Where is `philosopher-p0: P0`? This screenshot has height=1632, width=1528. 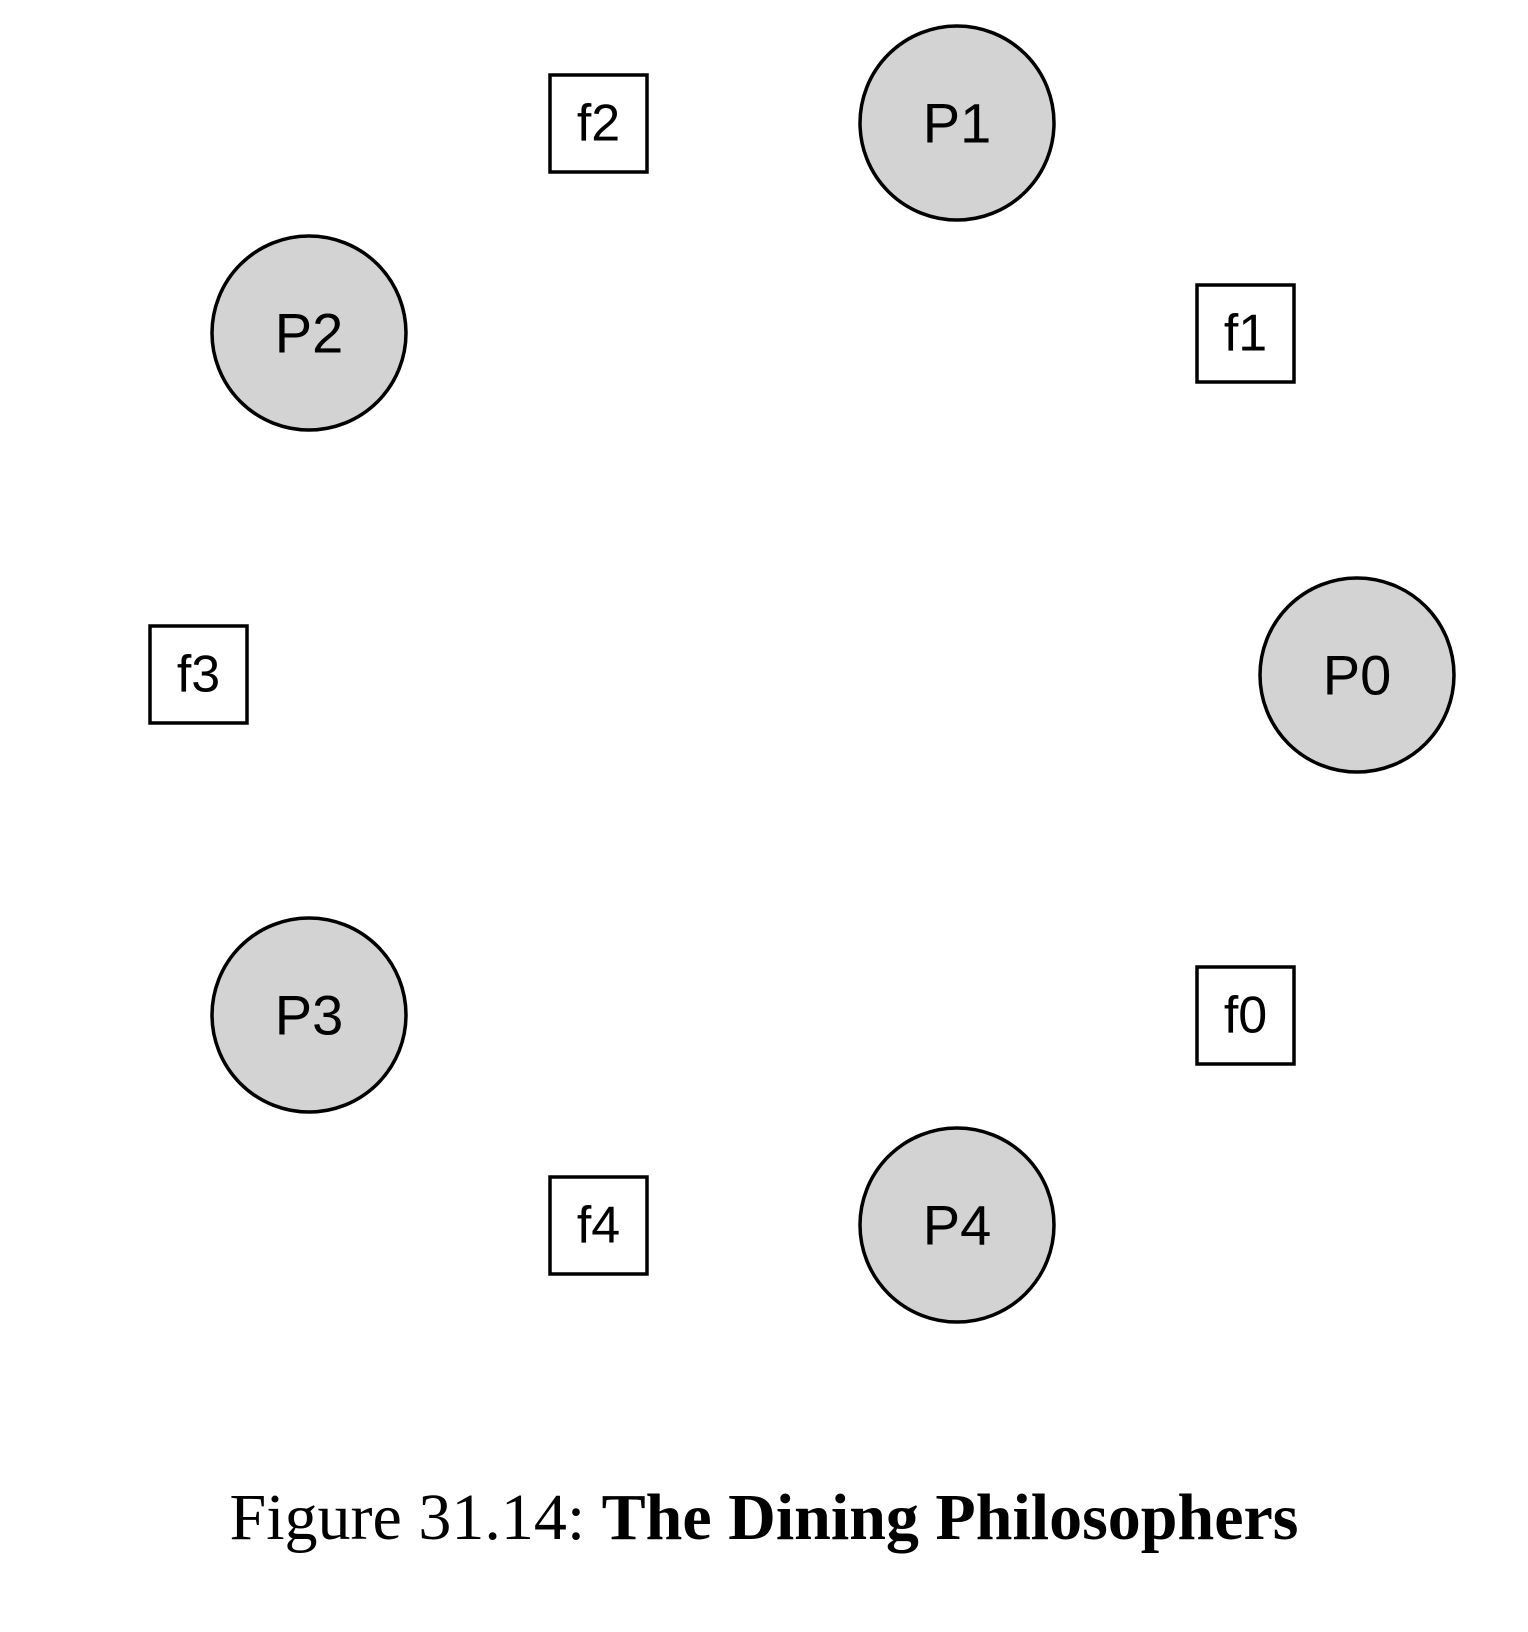
philosopher-p0: P0 is located at coordinates (1357, 675).